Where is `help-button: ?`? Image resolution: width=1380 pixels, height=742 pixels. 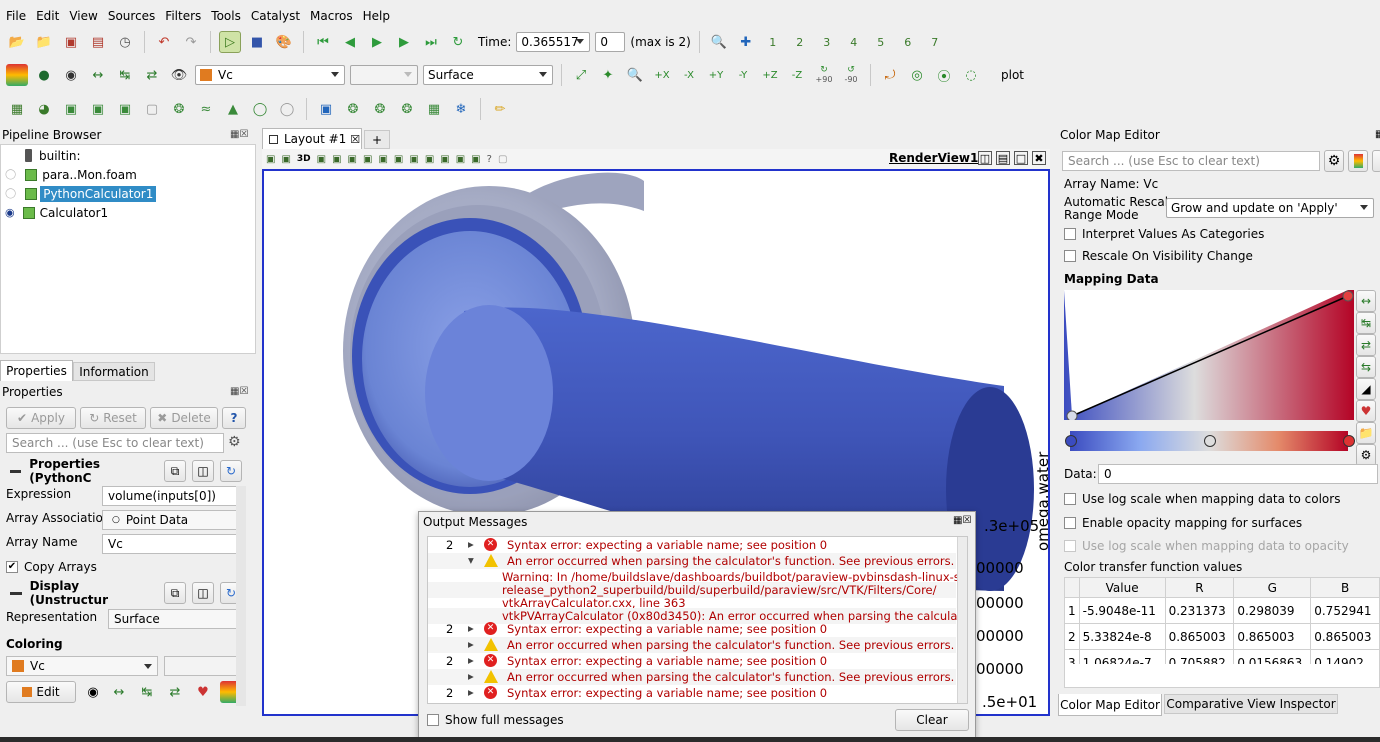
help-button: ? is located at coordinates (234, 418).